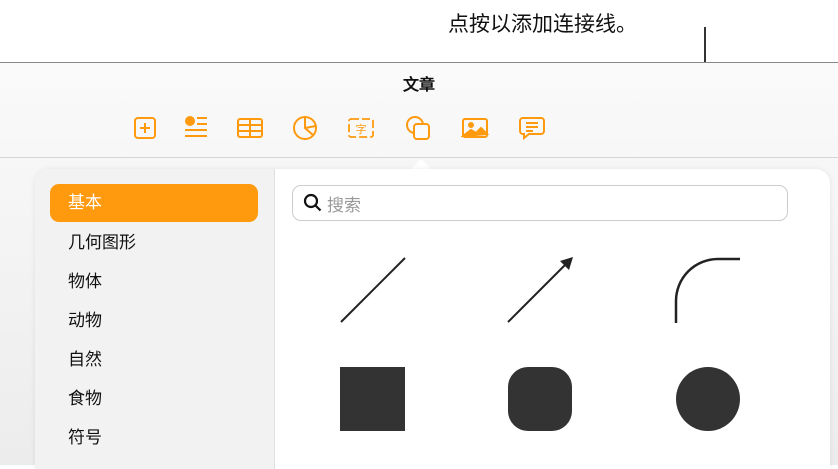  Describe the element at coordinates (373, 290) in the screenshot. I see `shape-line` at that location.